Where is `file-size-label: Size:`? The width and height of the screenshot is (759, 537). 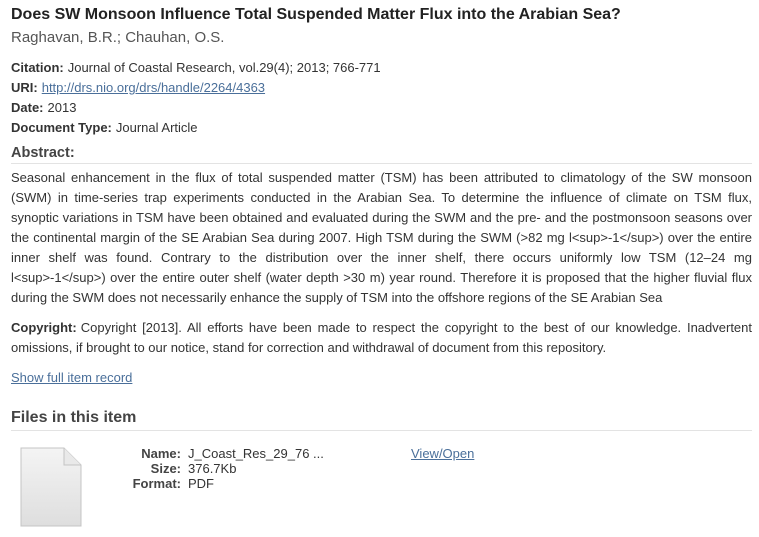 file-size-label: Size: is located at coordinates (165, 468).